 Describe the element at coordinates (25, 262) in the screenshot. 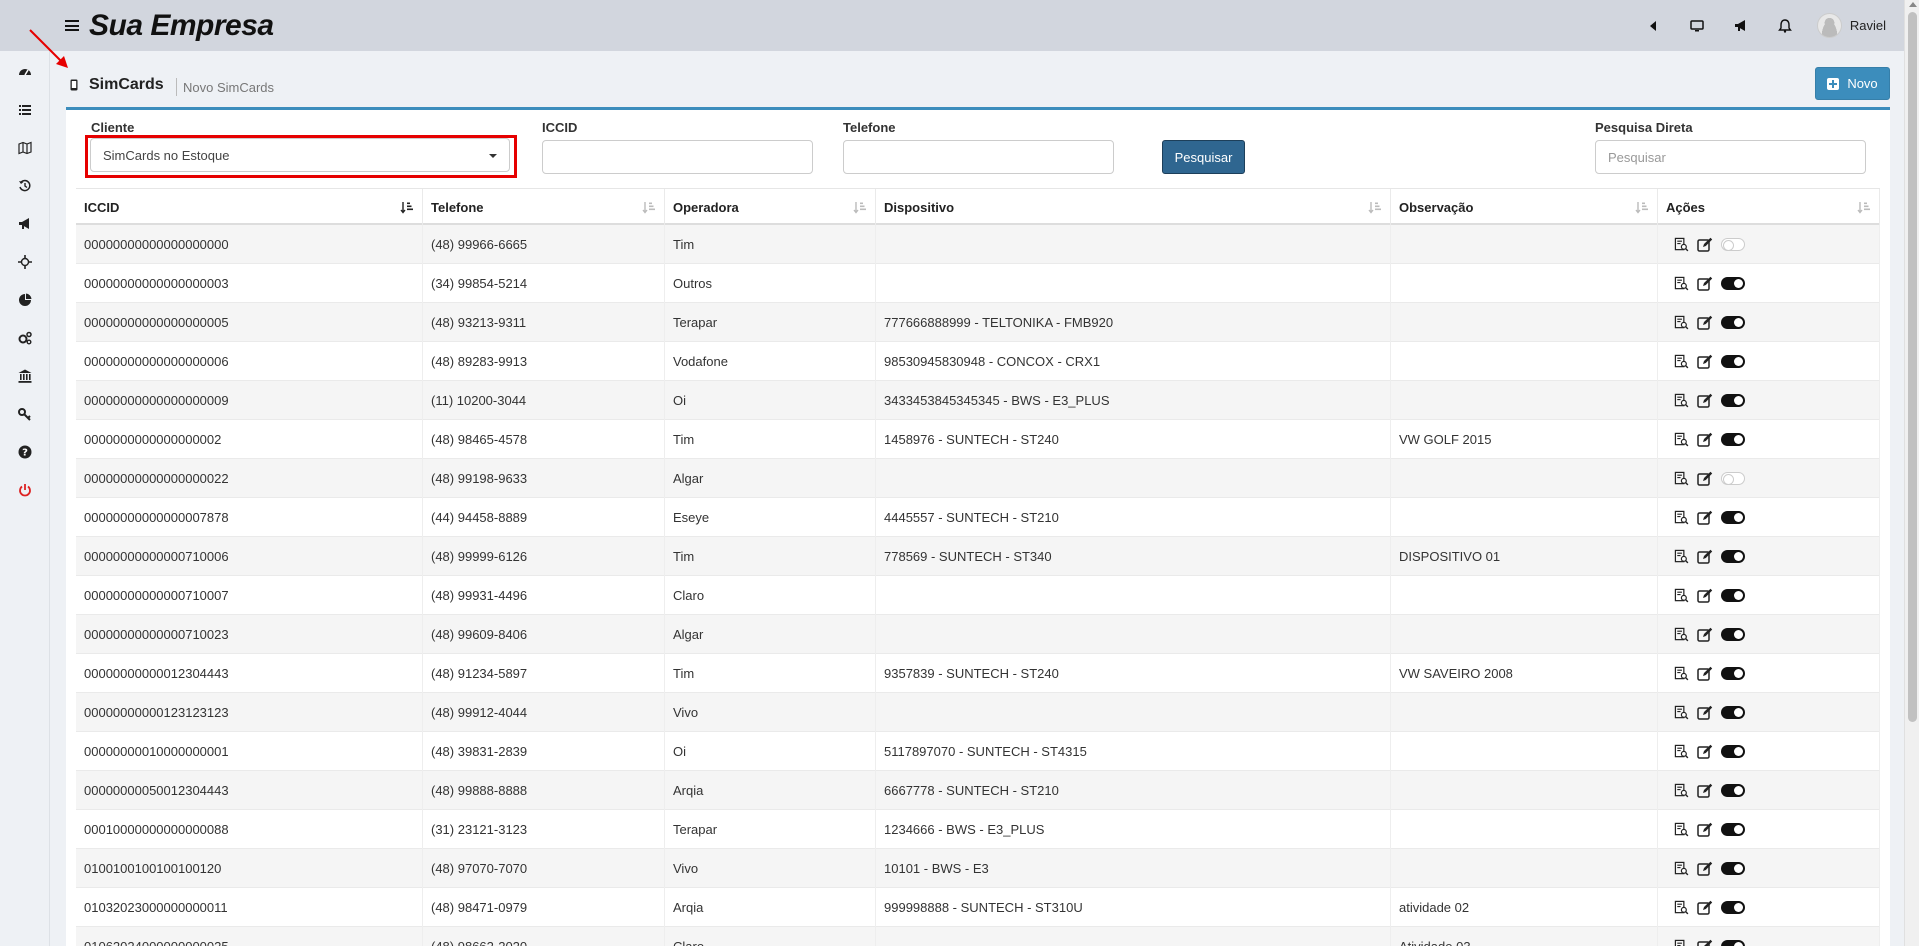

I see `crosshair-icon` at that location.